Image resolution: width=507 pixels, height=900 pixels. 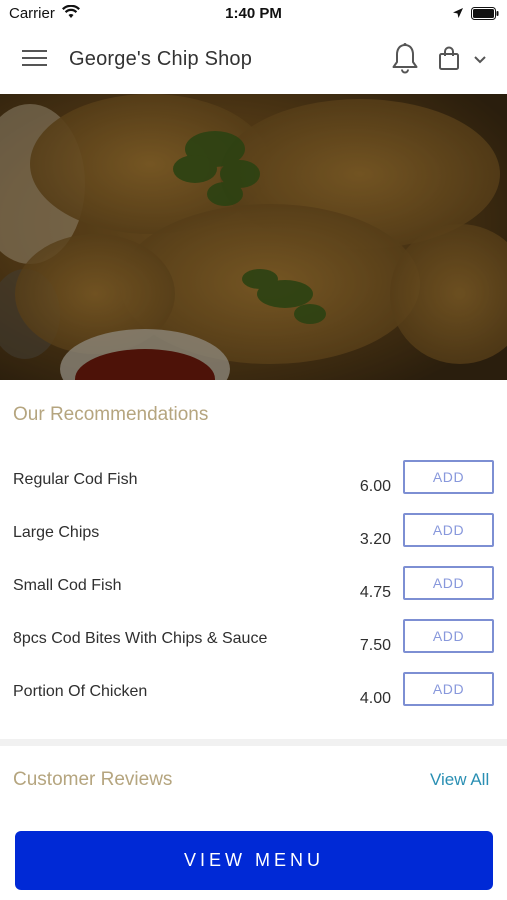 I want to click on item-price: 7.50, so click(x=375, y=645).